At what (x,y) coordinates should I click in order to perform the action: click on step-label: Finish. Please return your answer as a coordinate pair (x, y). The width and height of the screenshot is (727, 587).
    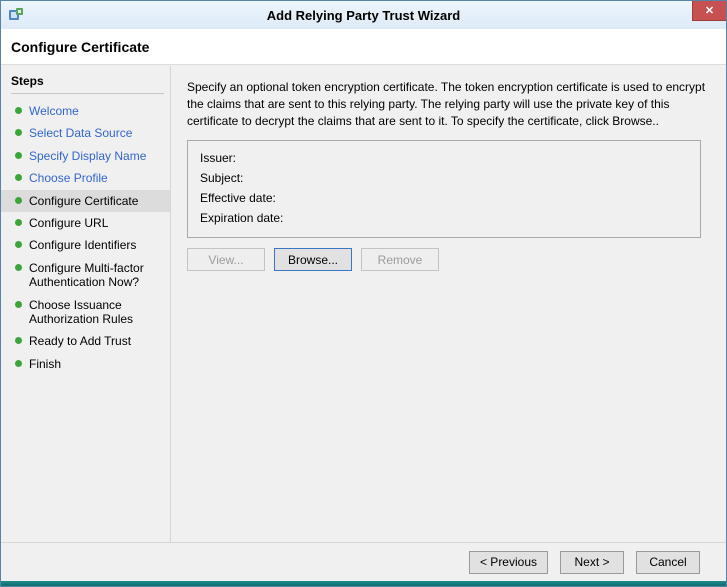
    Looking at the image, I should click on (45, 363).